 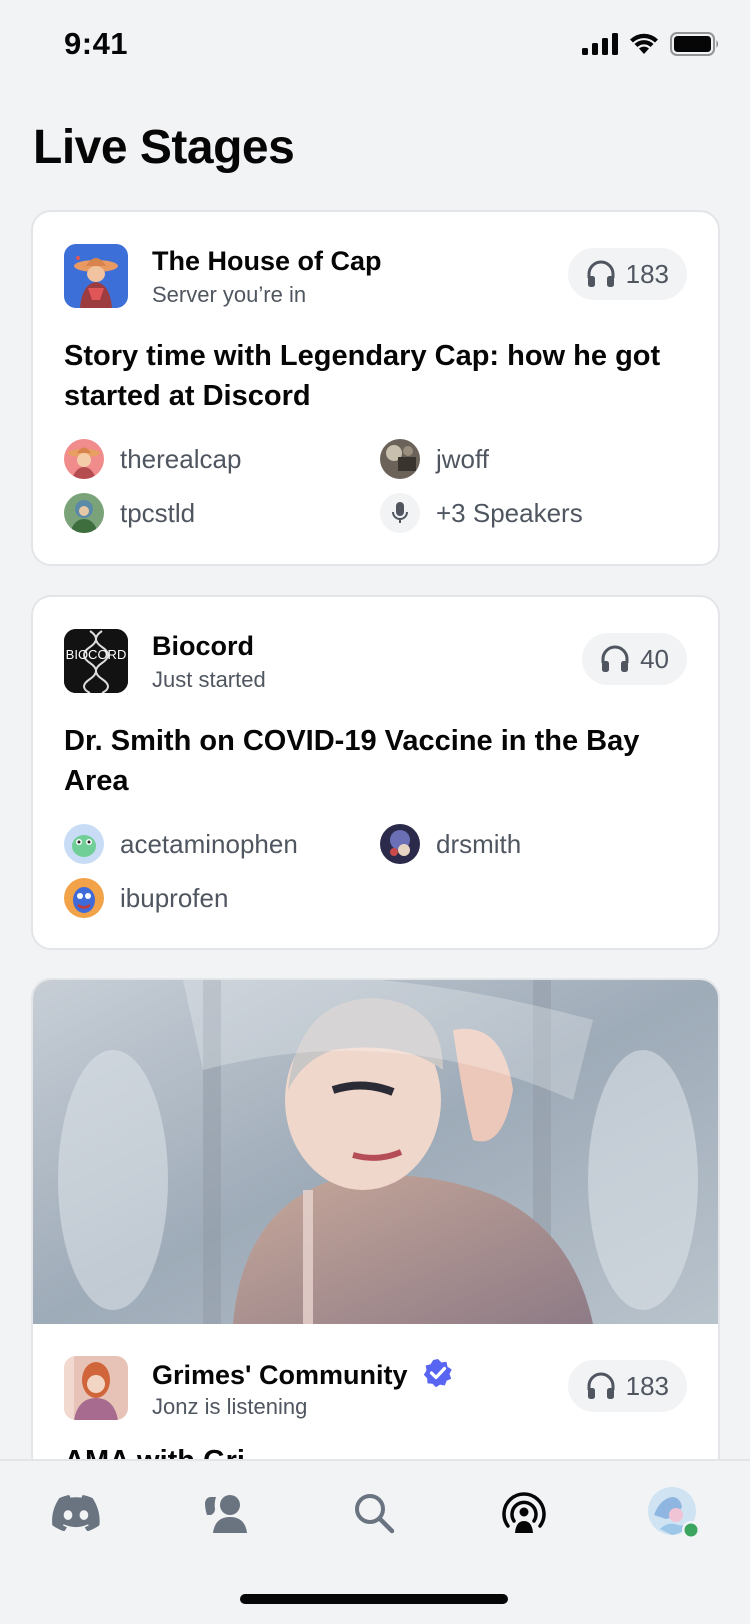 What do you see at coordinates (203, 646) in the screenshot?
I see `server-name: Biocord` at bounding box center [203, 646].